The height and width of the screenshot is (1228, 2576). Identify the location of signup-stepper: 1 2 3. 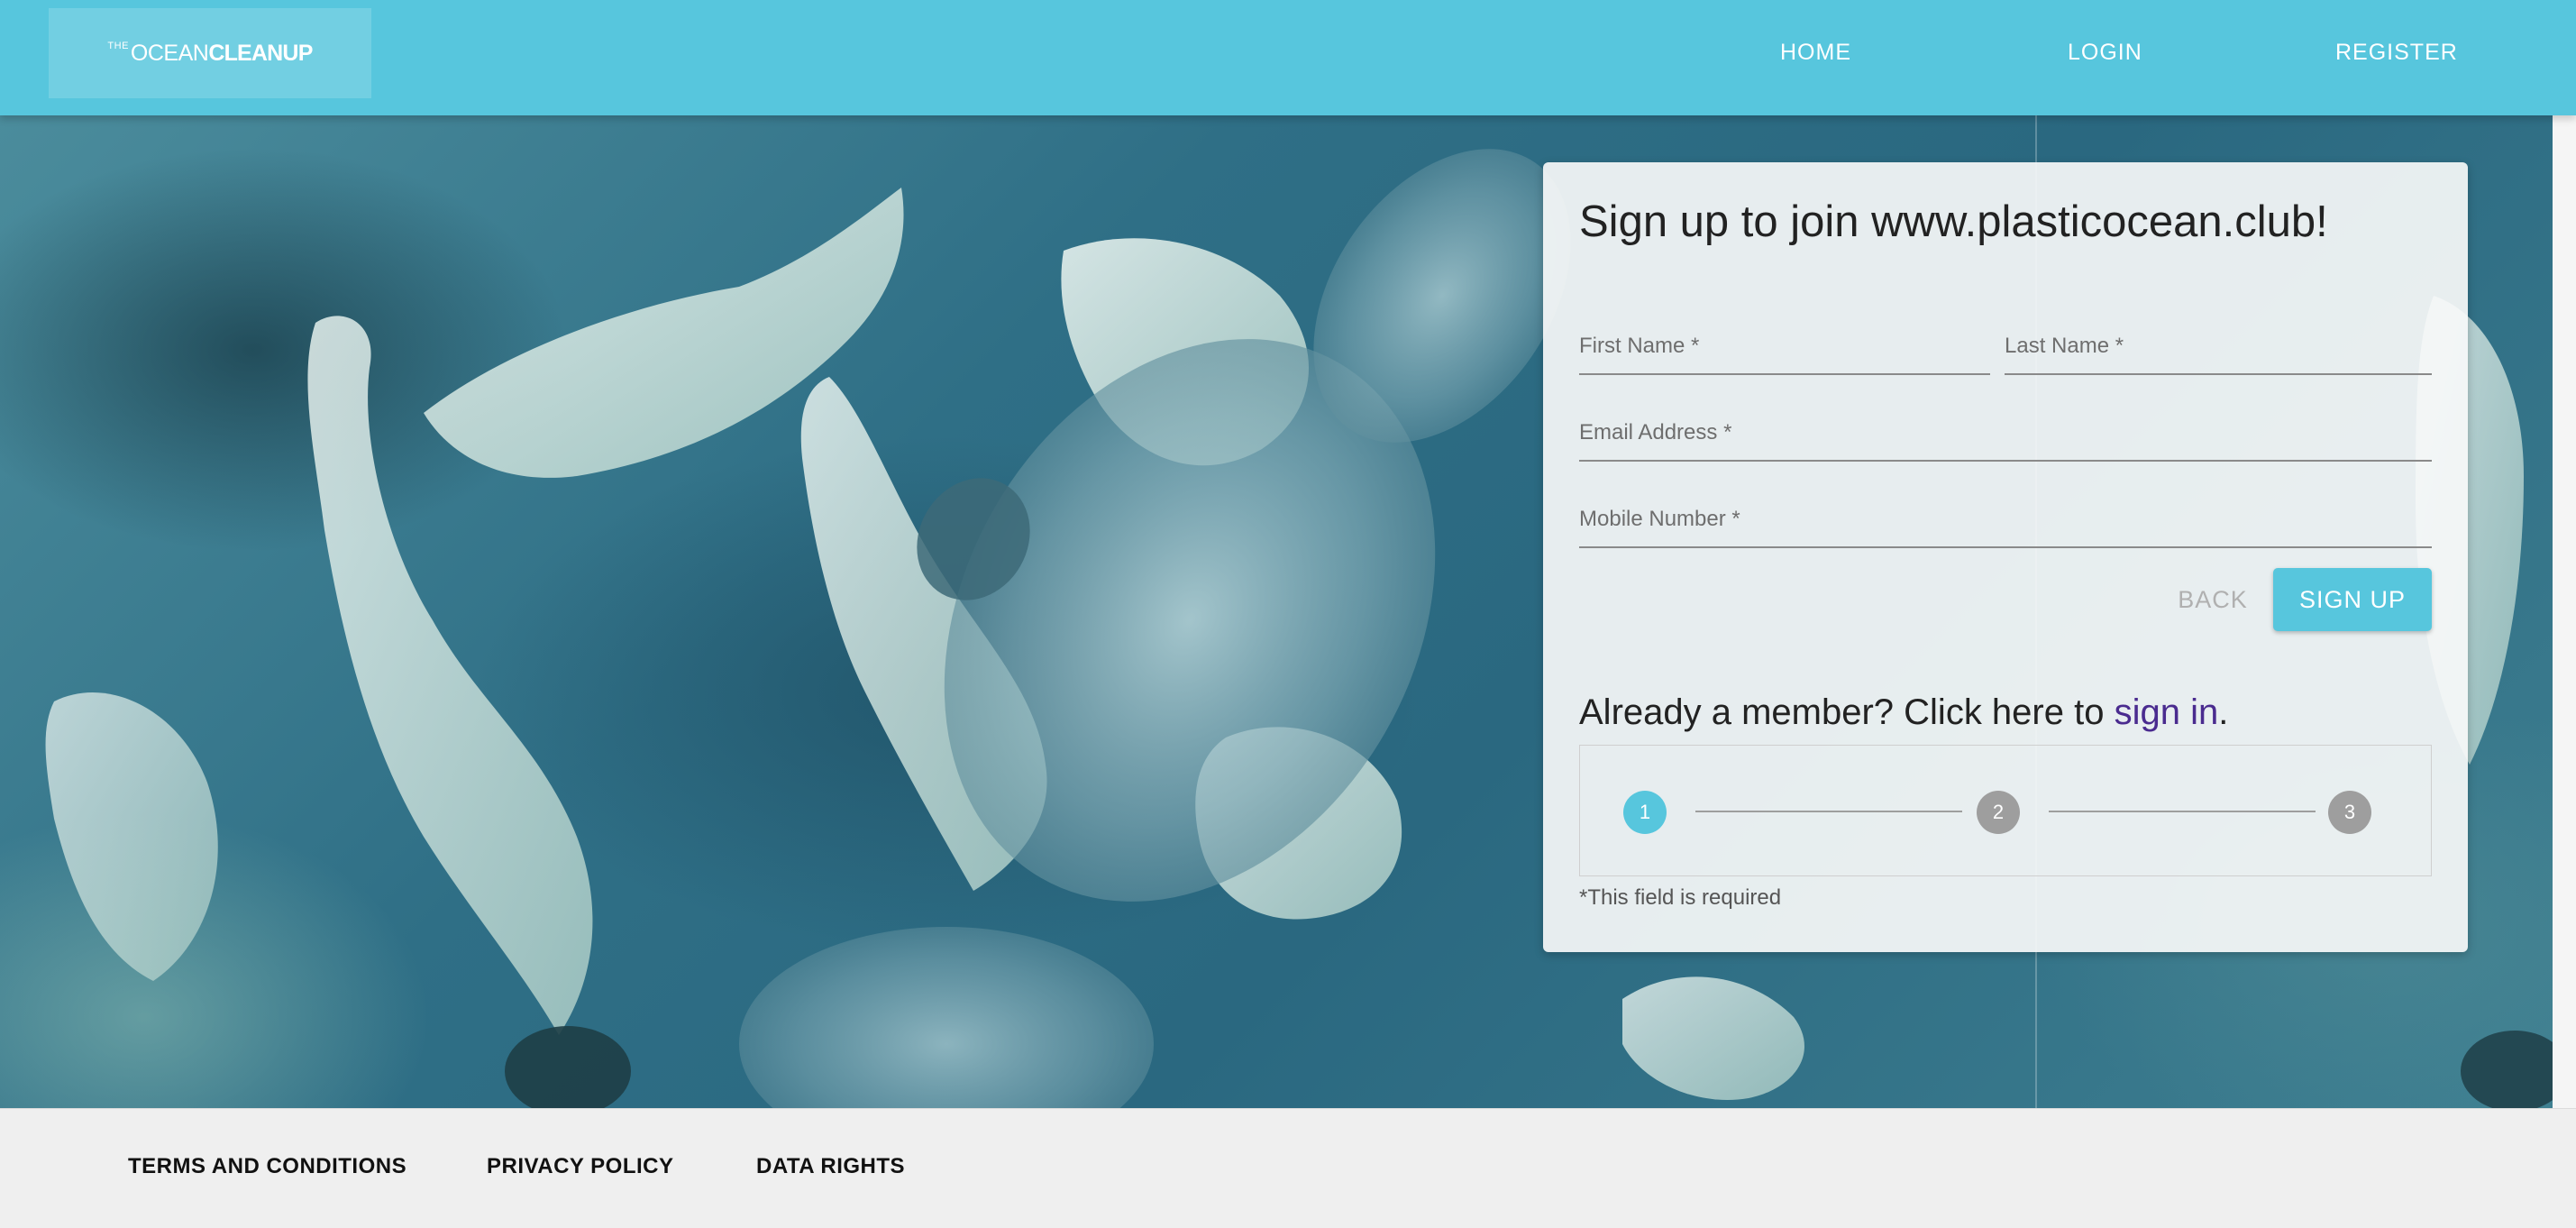
(2005, 810).